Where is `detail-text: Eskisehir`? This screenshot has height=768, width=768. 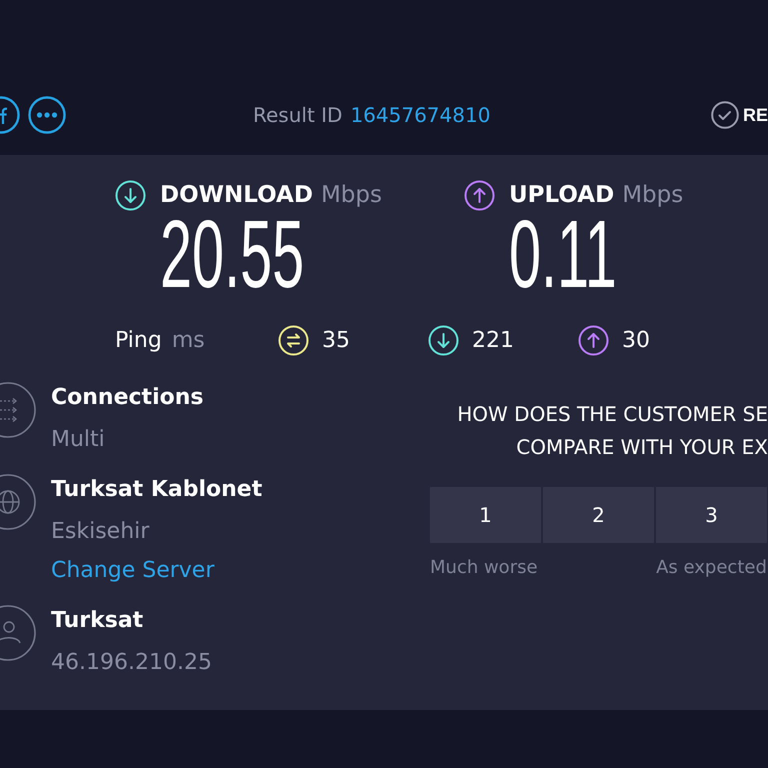
detail-text: Eskisehir is located at coordinates (100, 532).